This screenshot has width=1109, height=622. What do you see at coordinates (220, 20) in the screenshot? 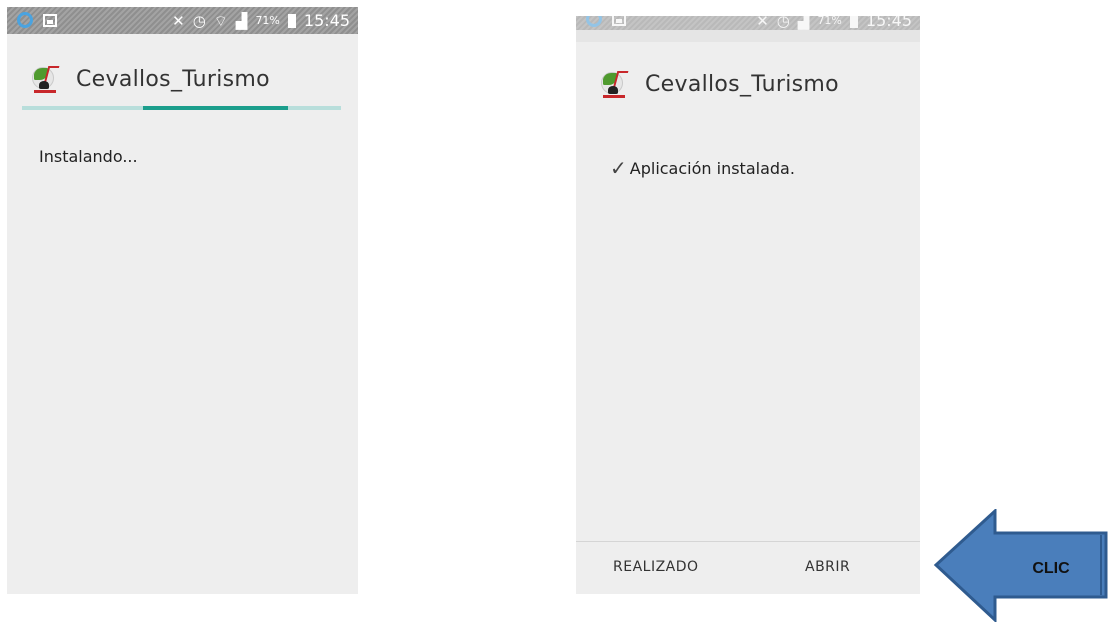
I see `wifi-icon: ⌔` at bounding box center [220, 20].